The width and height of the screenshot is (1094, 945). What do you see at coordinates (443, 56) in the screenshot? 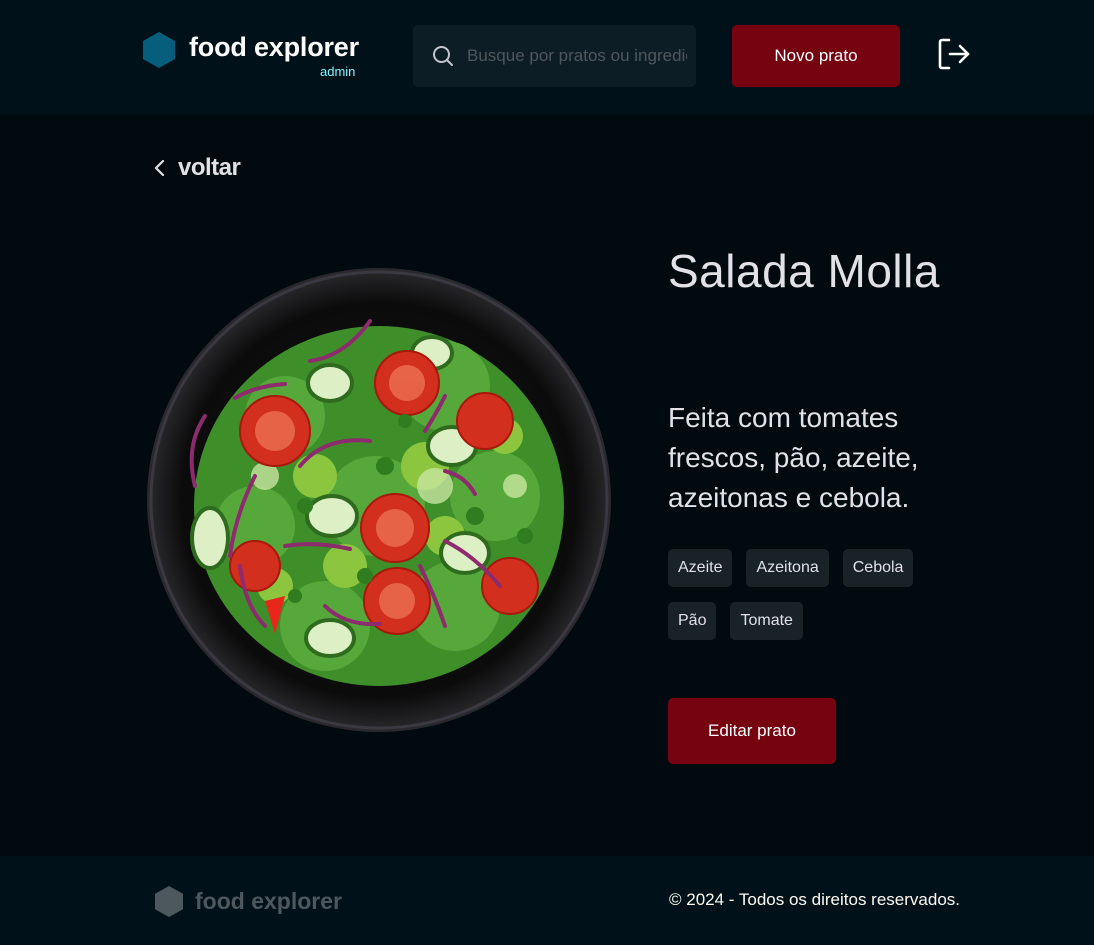
I see `search-icon` at bounding box center [443, 56].